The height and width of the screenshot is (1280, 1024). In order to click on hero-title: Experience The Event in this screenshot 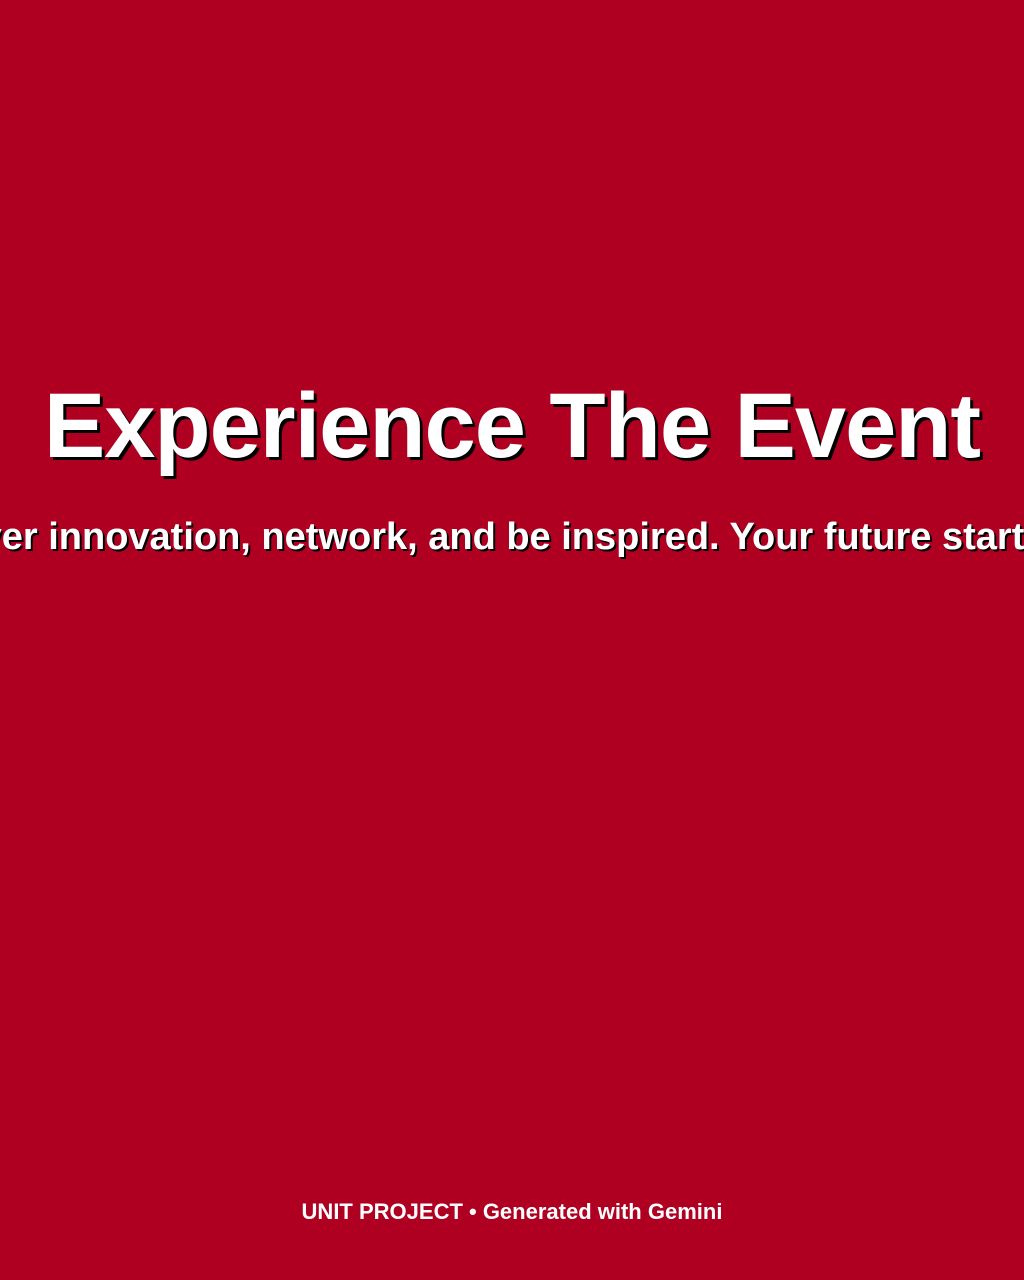, I will do `click(512, 426)`.